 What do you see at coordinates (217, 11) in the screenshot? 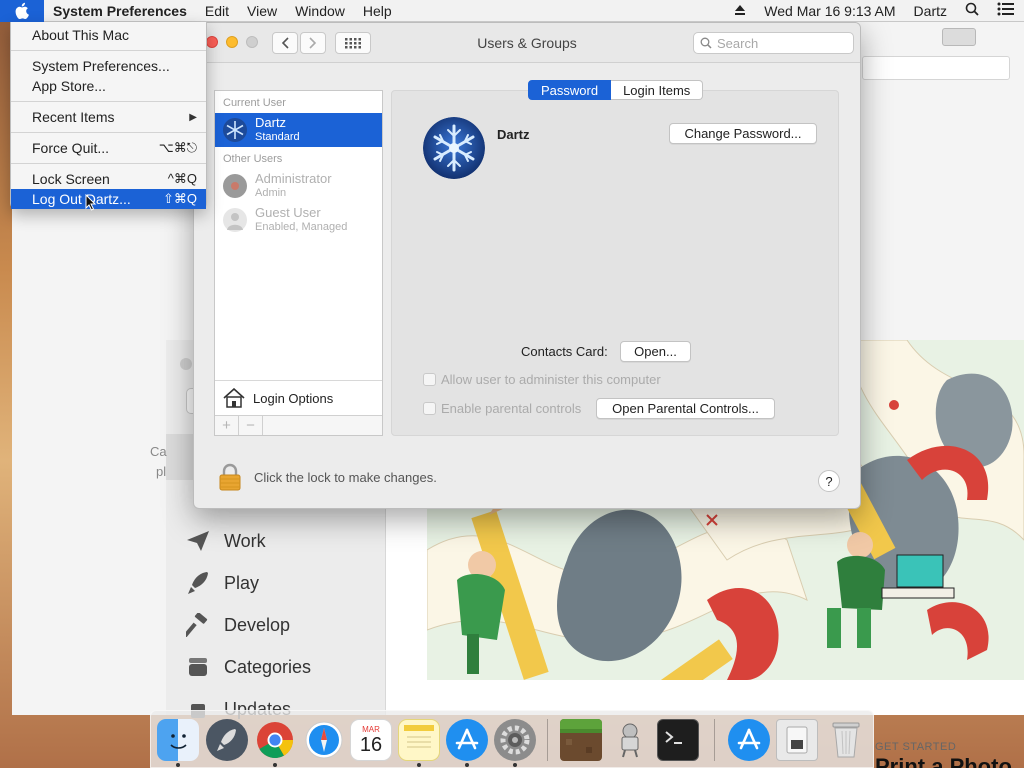
I see `menu-edit: Edit` at bounding box center [217, 11].